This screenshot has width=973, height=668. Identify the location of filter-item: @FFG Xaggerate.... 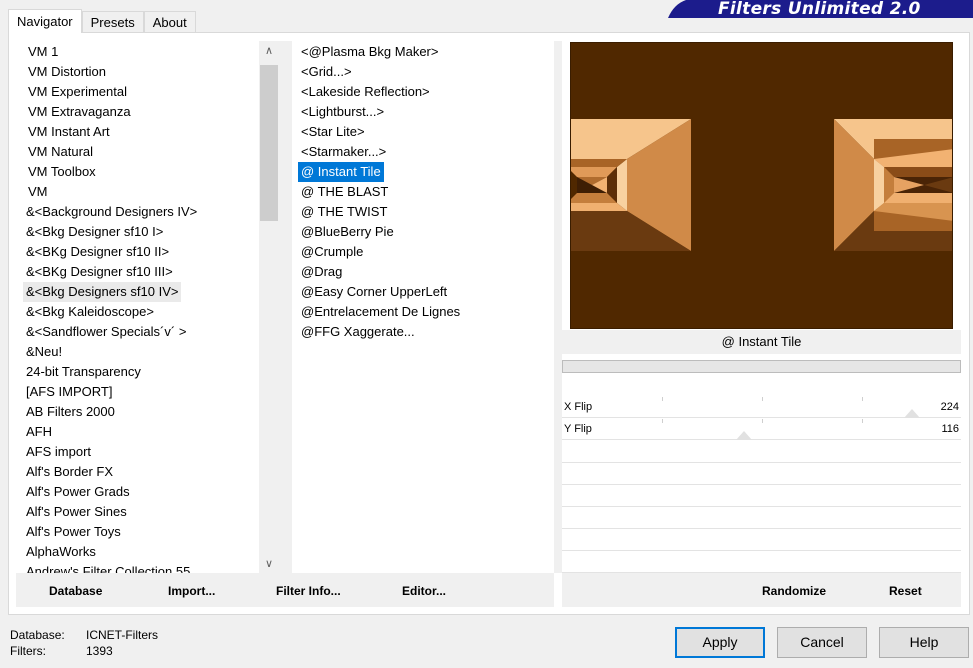
(358, 332).